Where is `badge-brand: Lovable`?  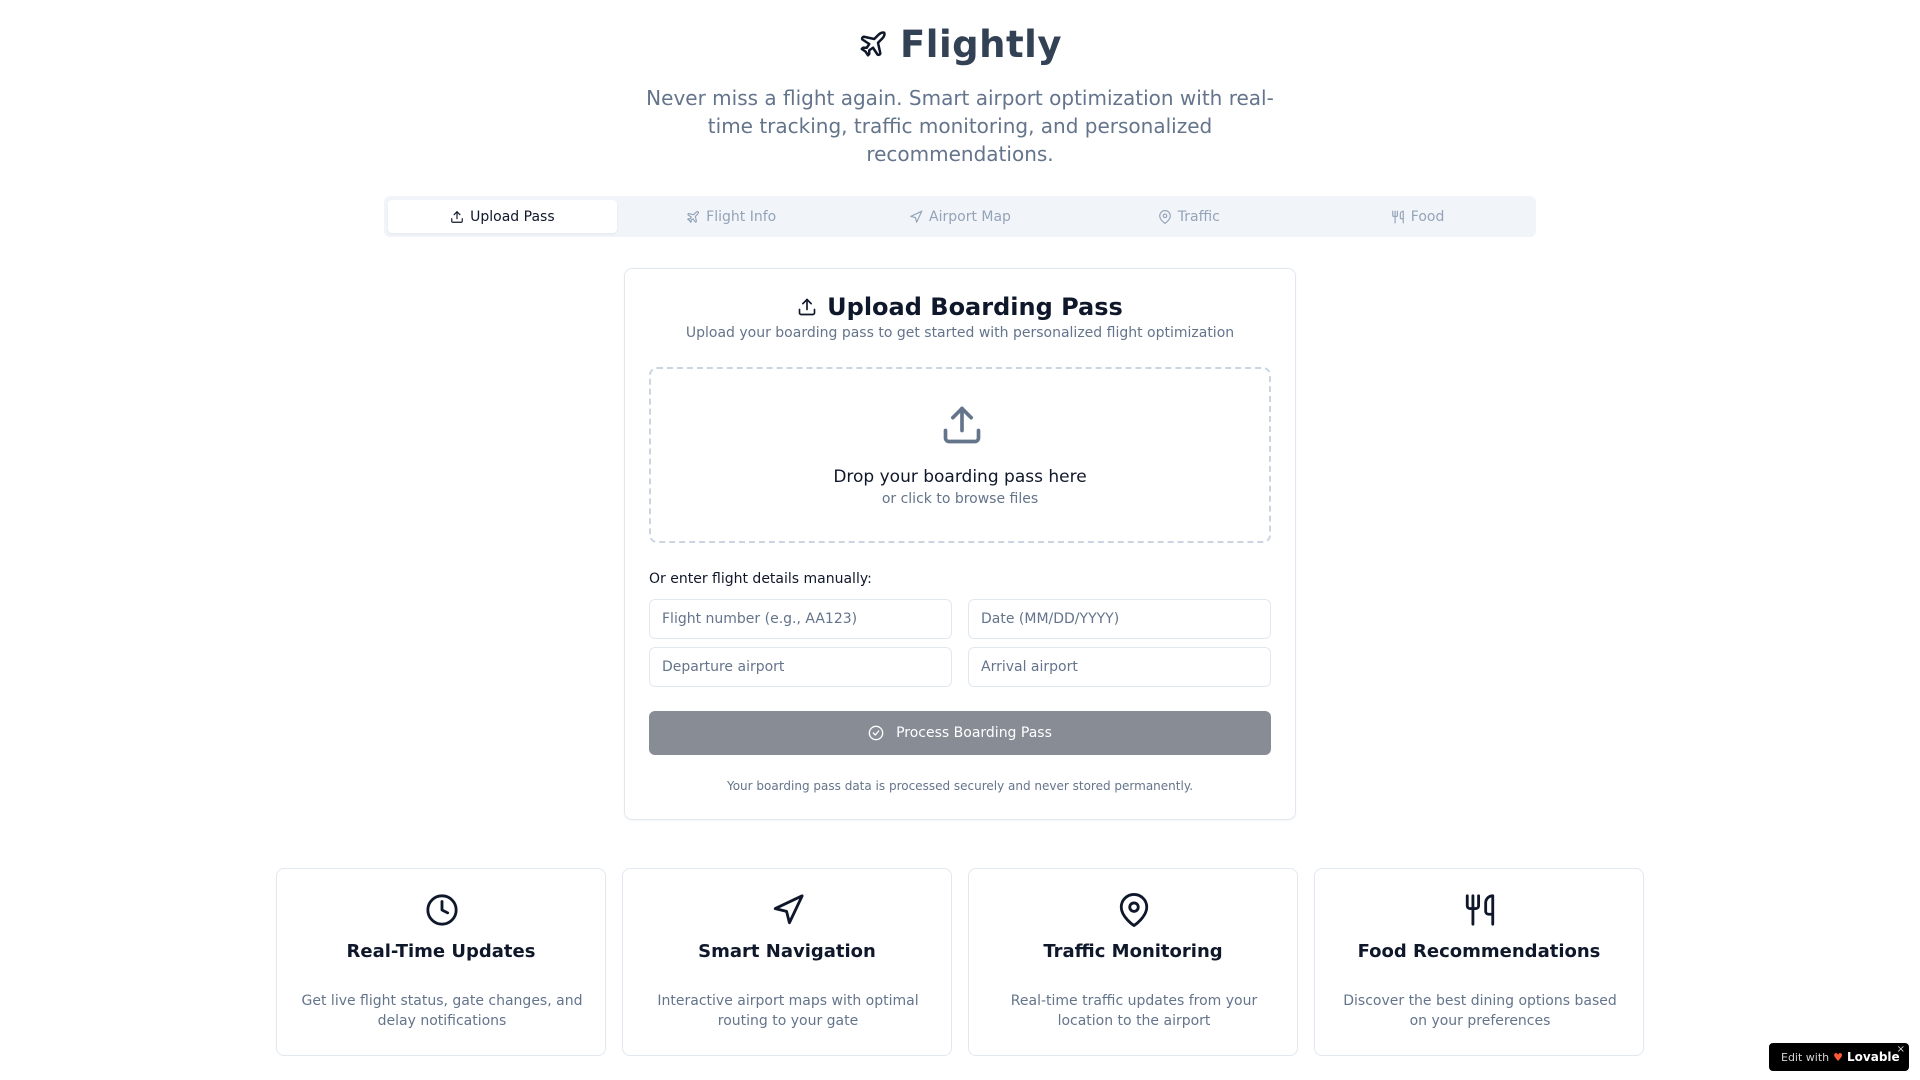 badge-brand: Lovable is located at coordinates (1873, 1057).